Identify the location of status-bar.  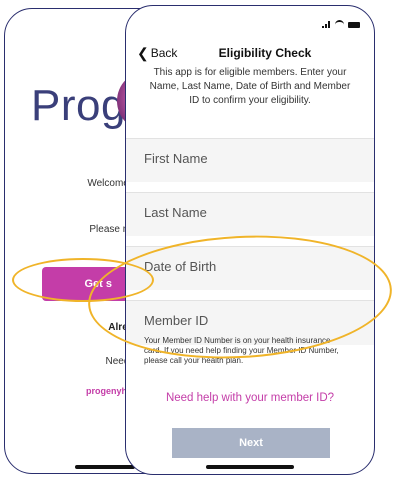
(341, 24).